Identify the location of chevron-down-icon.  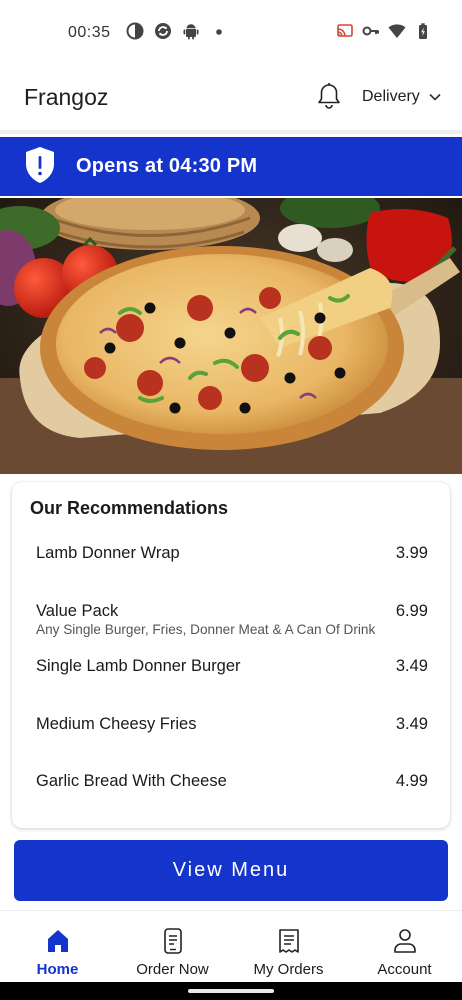
(435, 97).